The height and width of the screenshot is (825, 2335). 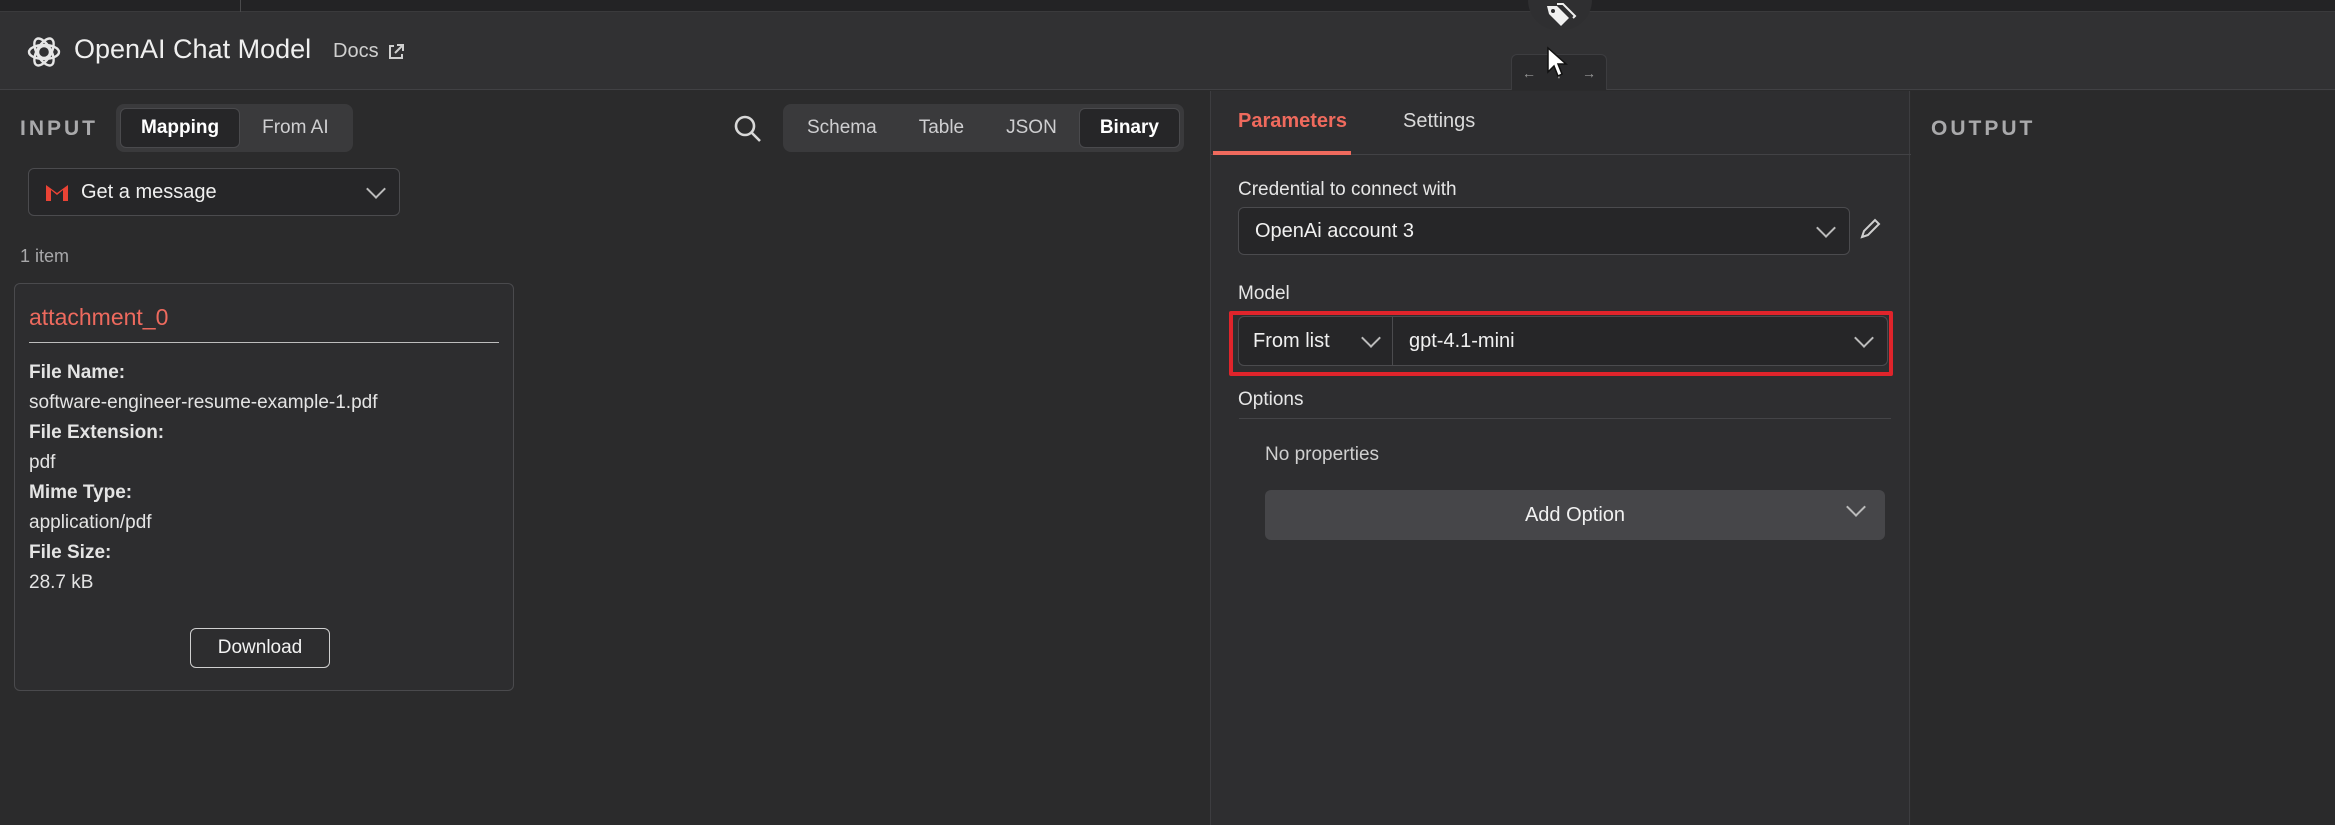 I want to click on node-header: OpenAI Chat Model Docs, so click(x=1167, y=51).